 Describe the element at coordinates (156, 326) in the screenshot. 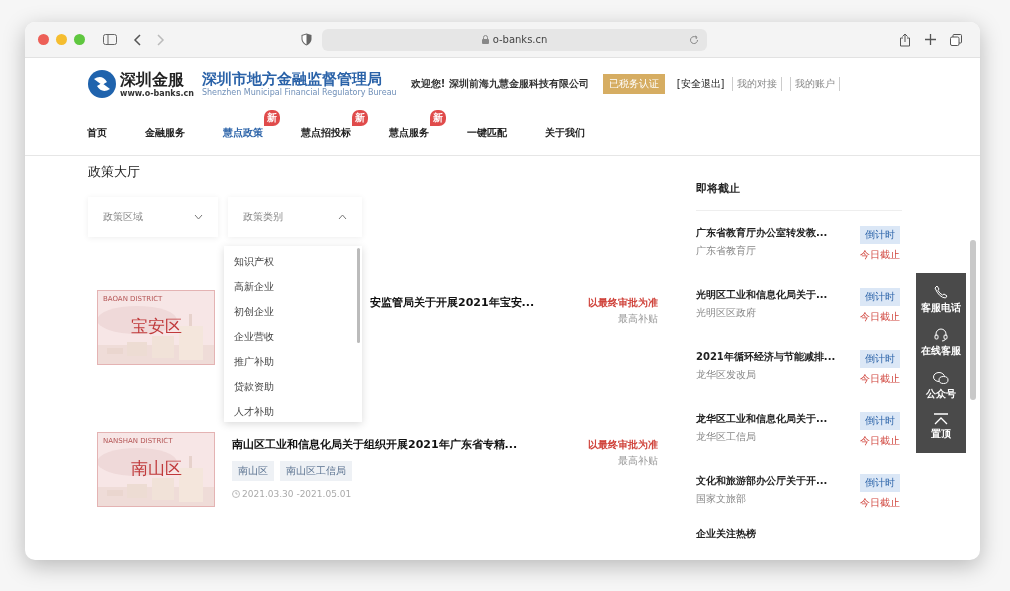

I see `district-label: 宝安区` at that location.